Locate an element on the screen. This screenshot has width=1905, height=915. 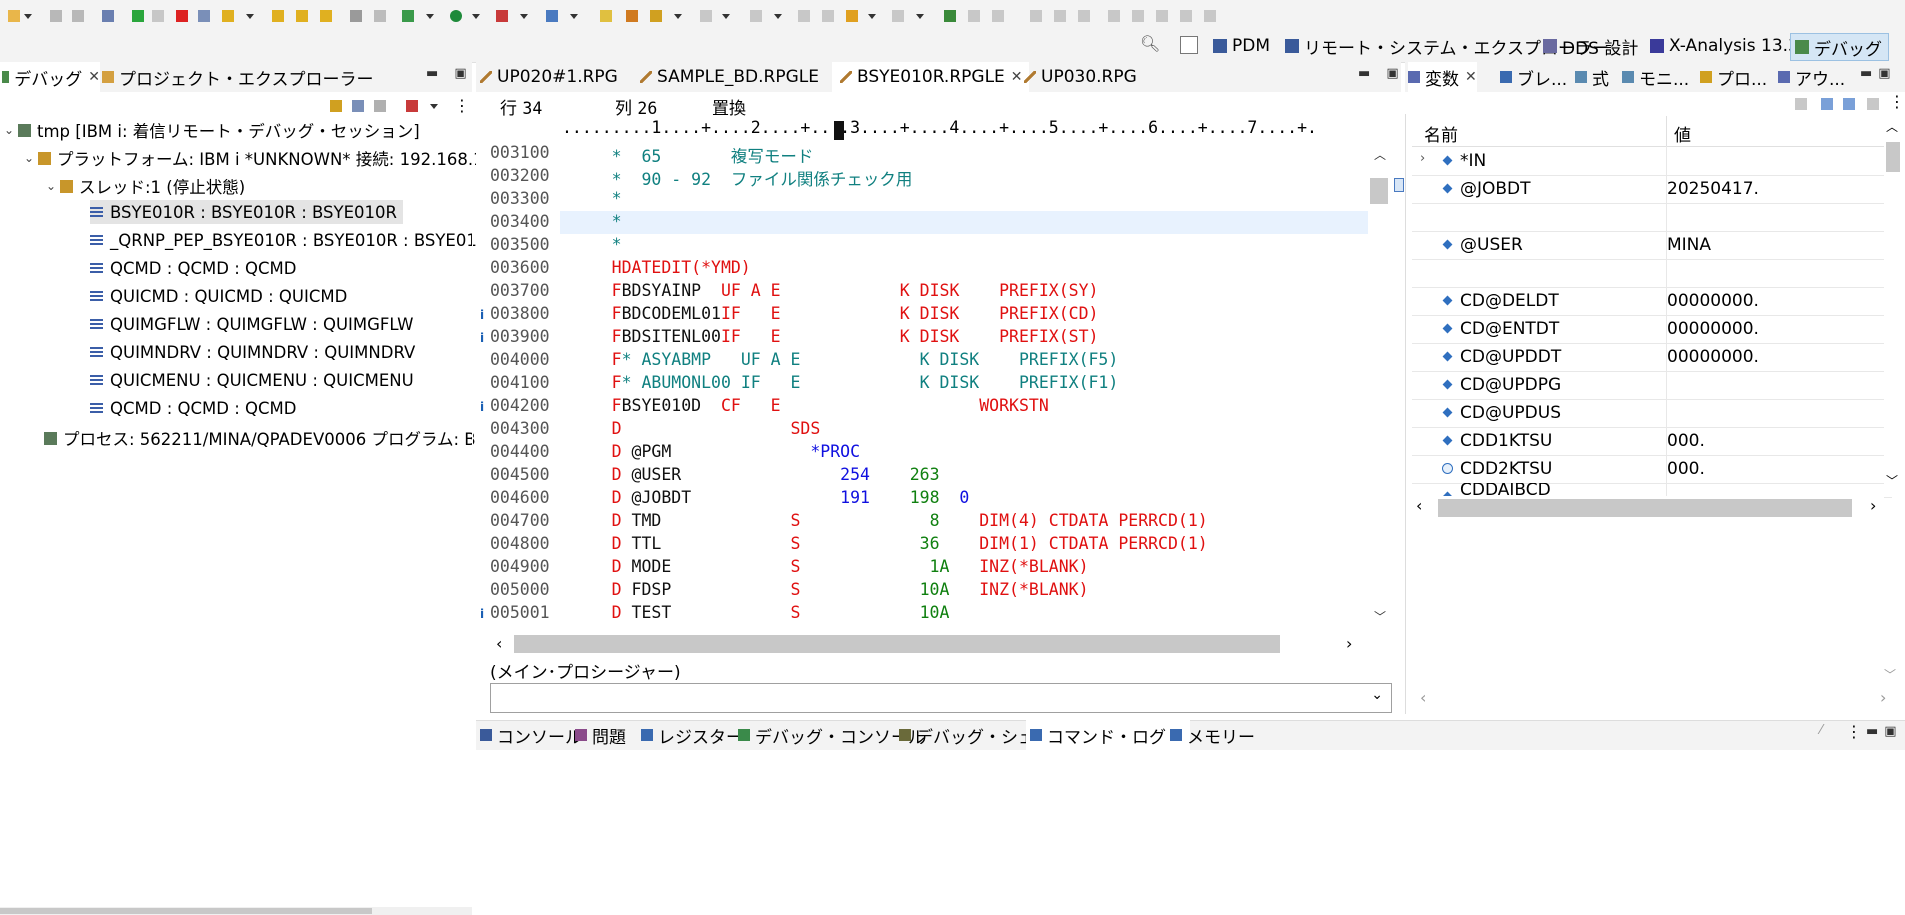
variable-detail-pane: ﹀ ‹ › is located at coordinates (1655, 615).